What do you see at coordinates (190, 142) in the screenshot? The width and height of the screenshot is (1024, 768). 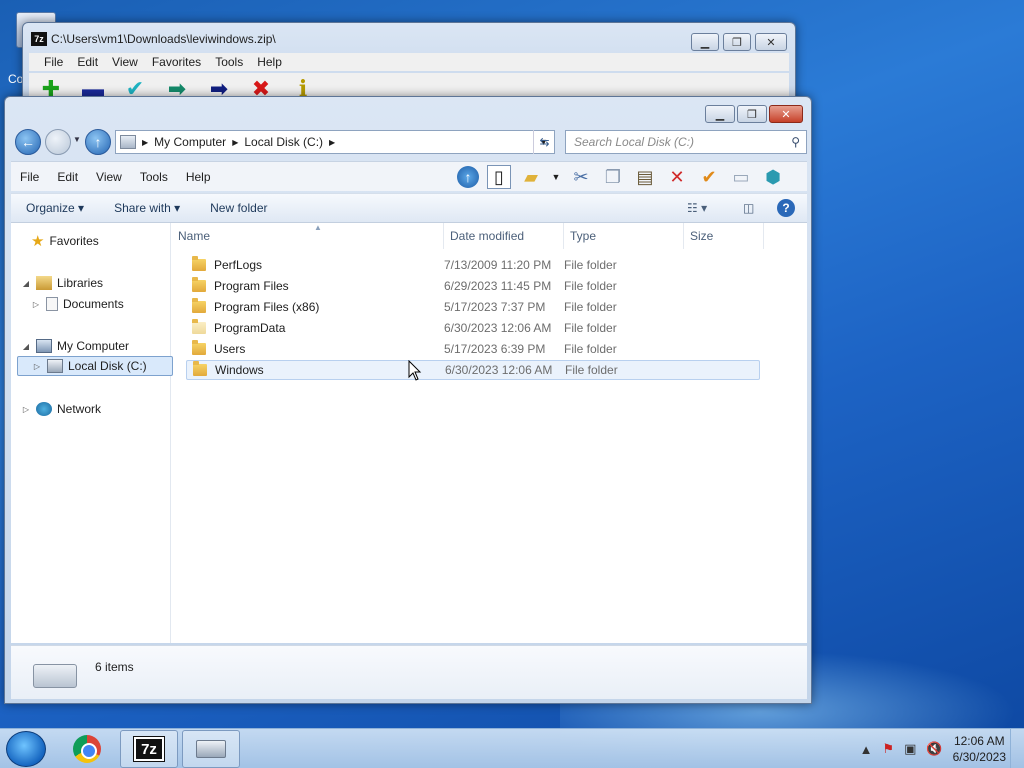 I see `breadcrumb-my-computer: My Computer` at bounding box center [190, 142].